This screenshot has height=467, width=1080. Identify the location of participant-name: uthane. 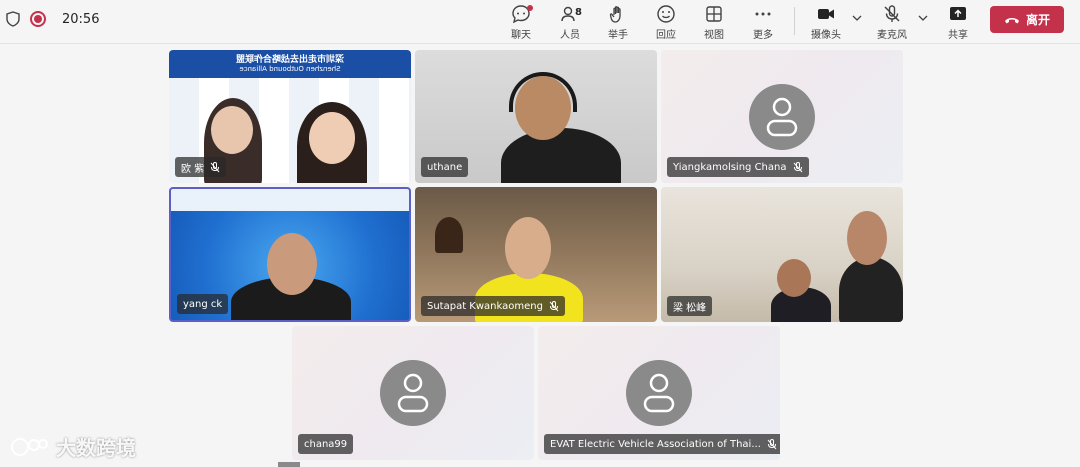
(445, 167).